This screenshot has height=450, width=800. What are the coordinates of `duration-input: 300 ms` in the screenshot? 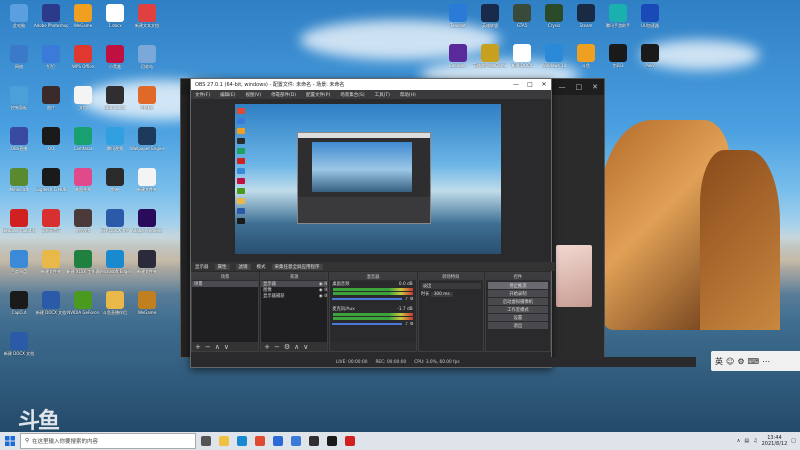 It's located at (441, 294).